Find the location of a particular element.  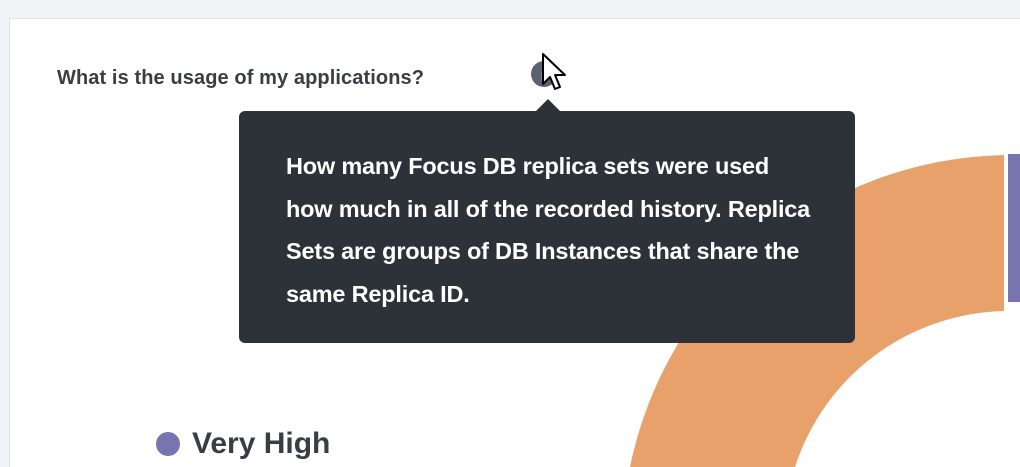

tooltip-arrow is located at coordinates (548, 105).